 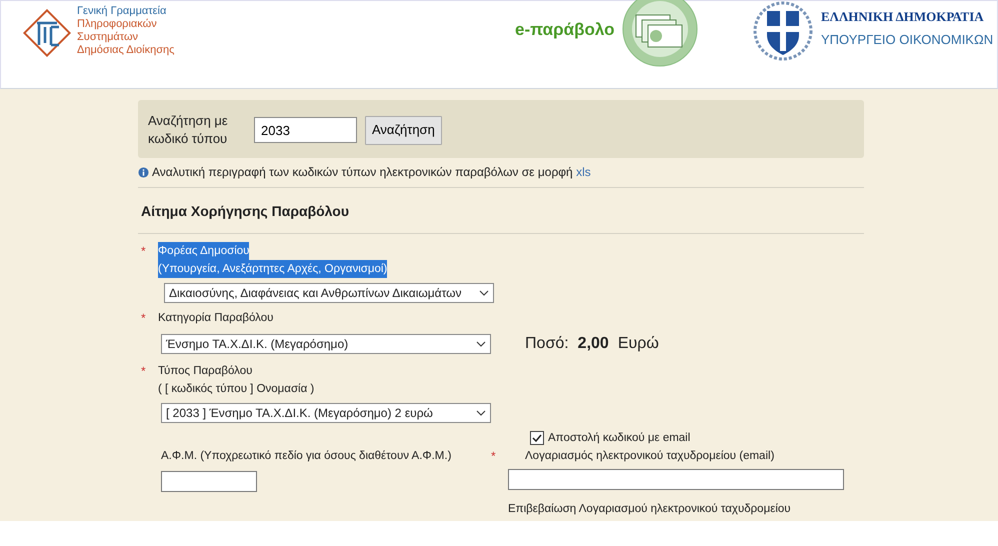 What do you see at coordinates (371, 172) in the screenshot?
I see `info-text: Αναλυτική περιγραφή των κωδικών τύπων ηλεκτρονικών παραβόλων σε μορφή xls` at bounding box center [371, 172].